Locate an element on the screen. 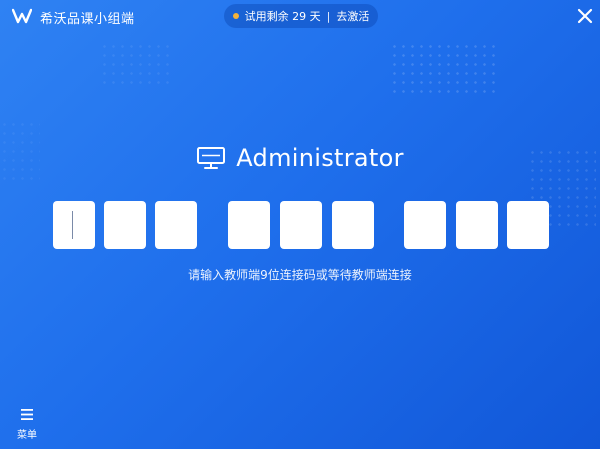 The width and height of the screenshot is (600, 449). app-title: 希沃品课小组端 is located at coordinates (87, 19).